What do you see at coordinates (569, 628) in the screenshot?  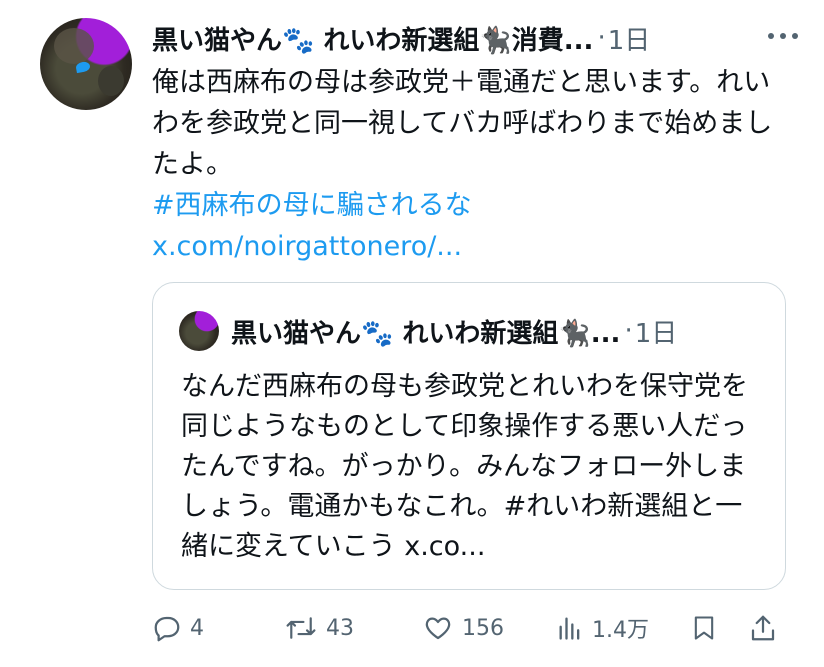 I see `views-icon` at bounding box center [569, 628].